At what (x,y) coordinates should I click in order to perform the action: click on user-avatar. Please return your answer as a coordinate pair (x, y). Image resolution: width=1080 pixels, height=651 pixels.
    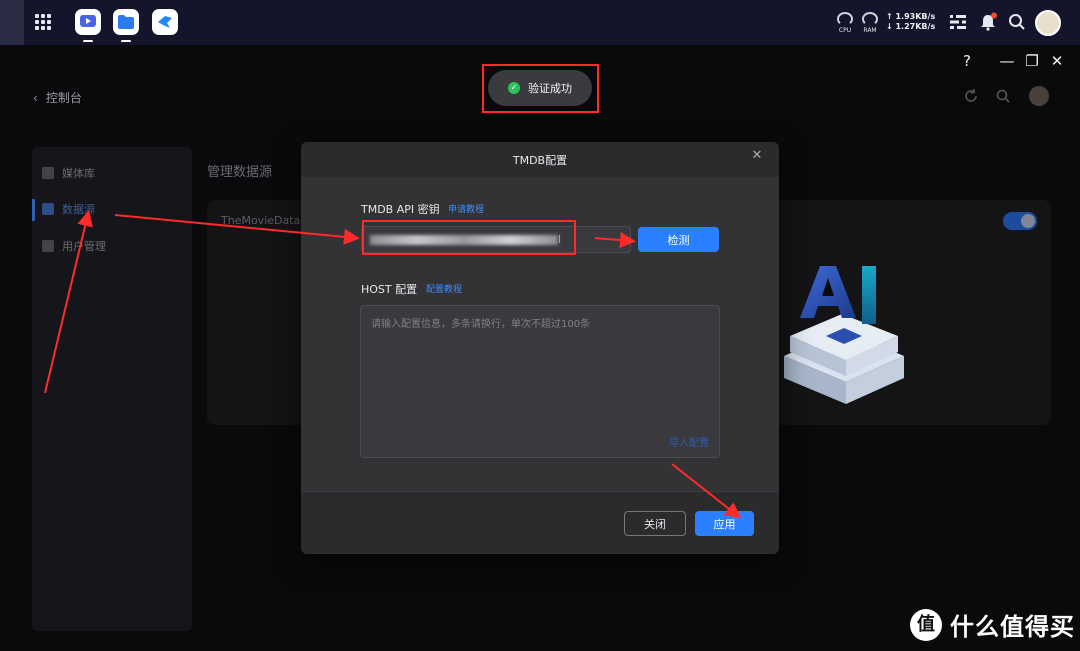
    Looking at the image, I should click on (1048, 23).